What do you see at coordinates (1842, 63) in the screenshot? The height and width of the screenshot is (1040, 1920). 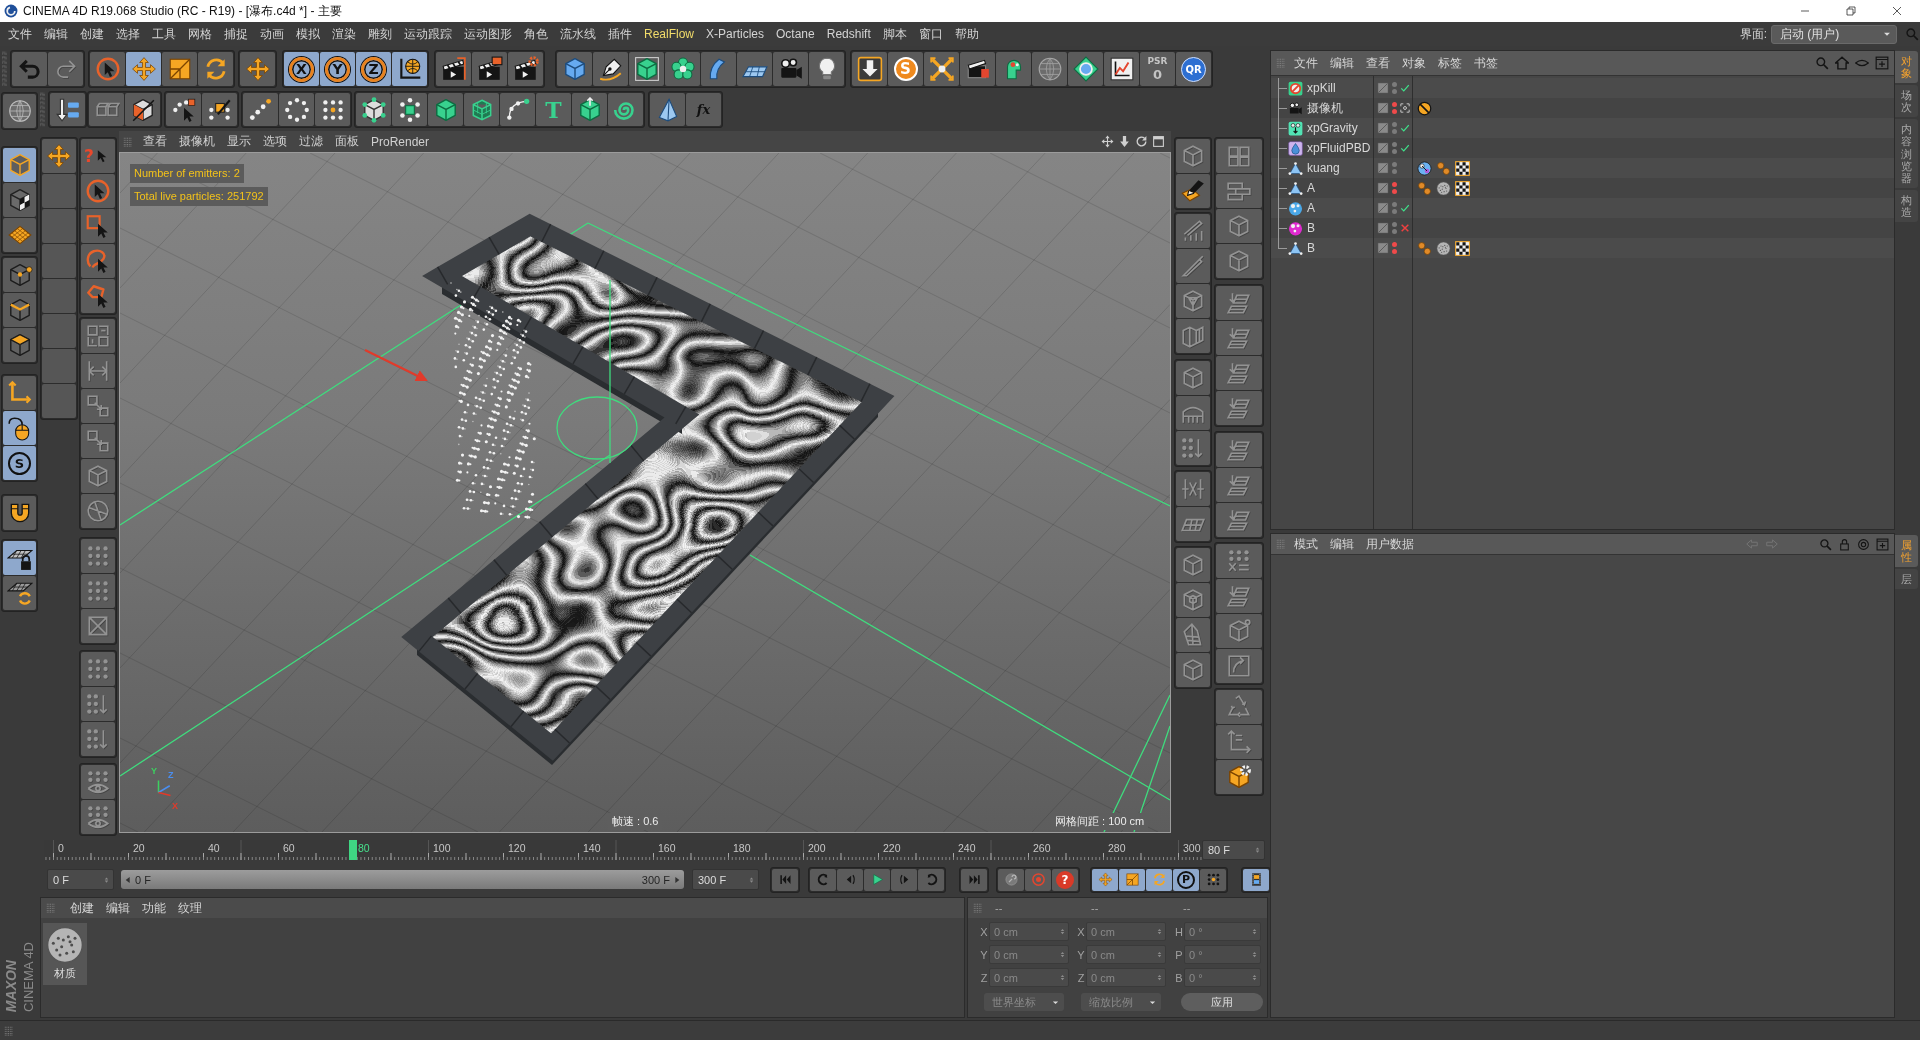 I see `home-icon` at bounding box center [1842, 63].